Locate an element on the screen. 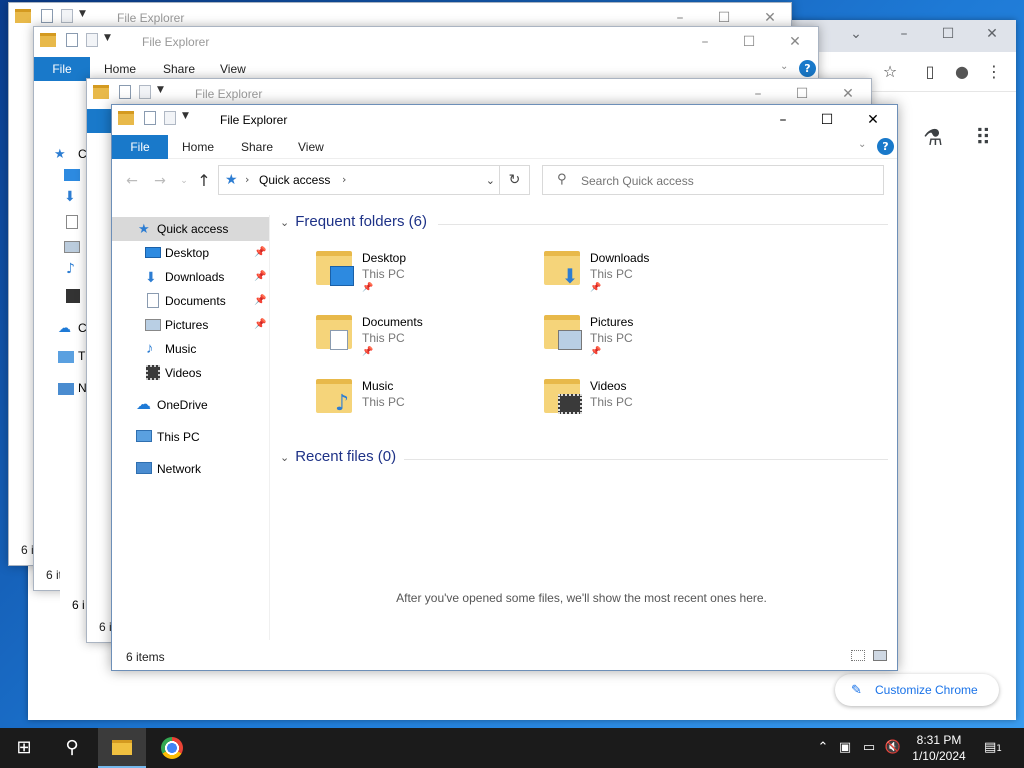  address-bar: ★ › Quick access › ⌄ ↻ is located at coordinates (374, 180).